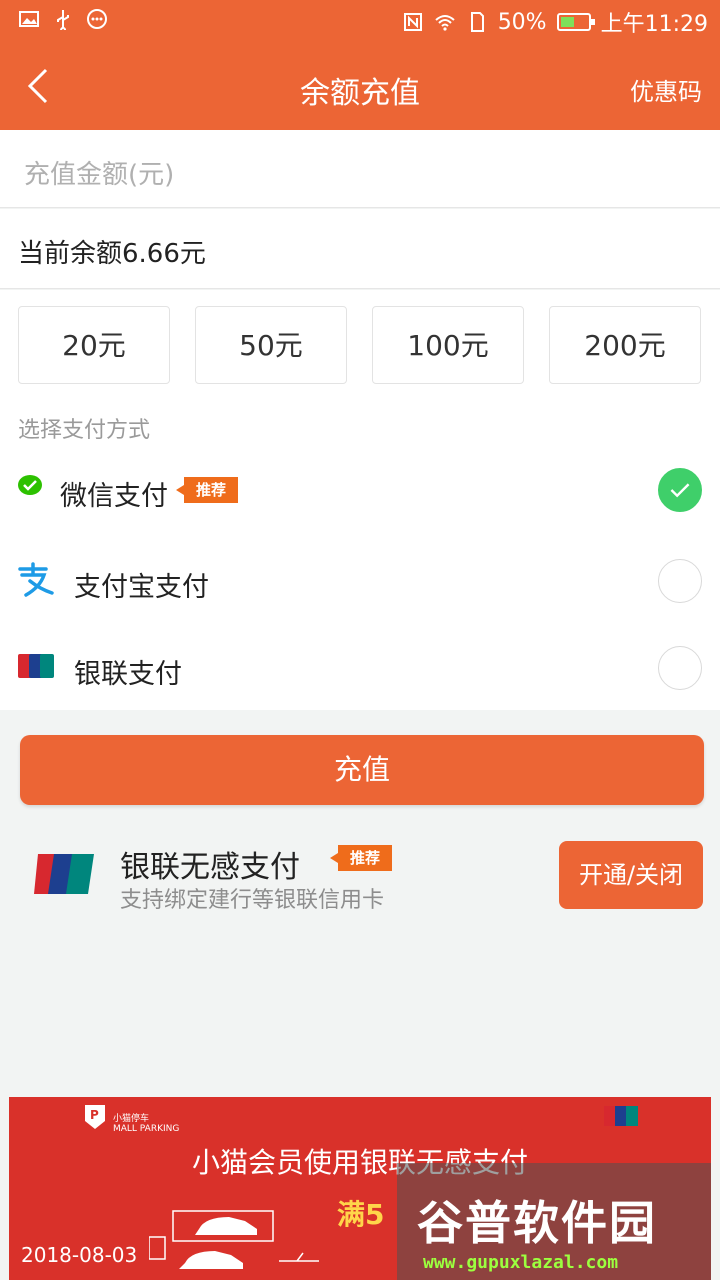 The width and height of the screenshot is (720, 1280). What do you see at coordinates (360, 93) in the screenshot?
I see `page-title: 余额充值` at bounding box center [360, 93].